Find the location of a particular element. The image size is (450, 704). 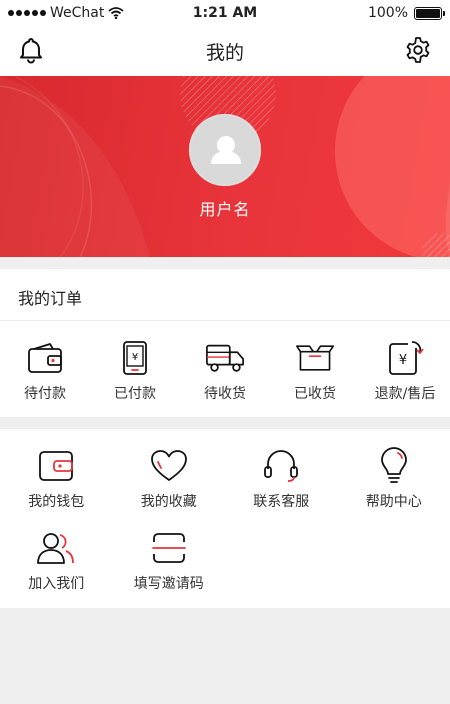

card-wallet-icon is located at coordinates (56, 466).